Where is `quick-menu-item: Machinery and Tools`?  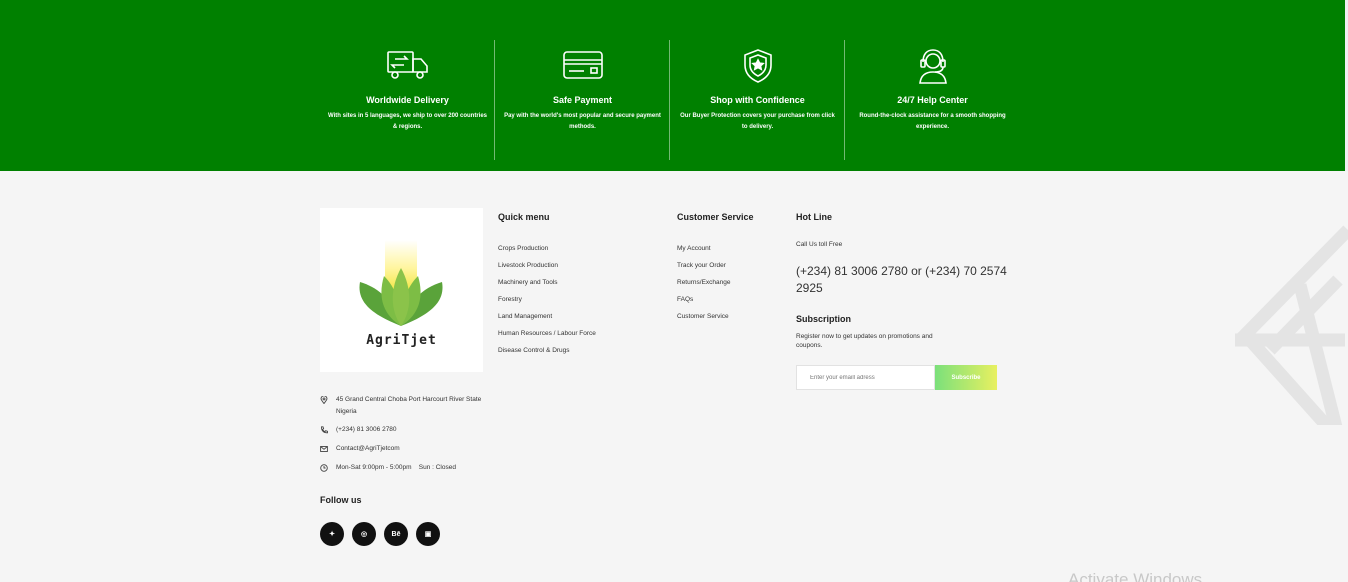
quick-menu-item: Machinery and Tools is located at coordinates (528, 282).